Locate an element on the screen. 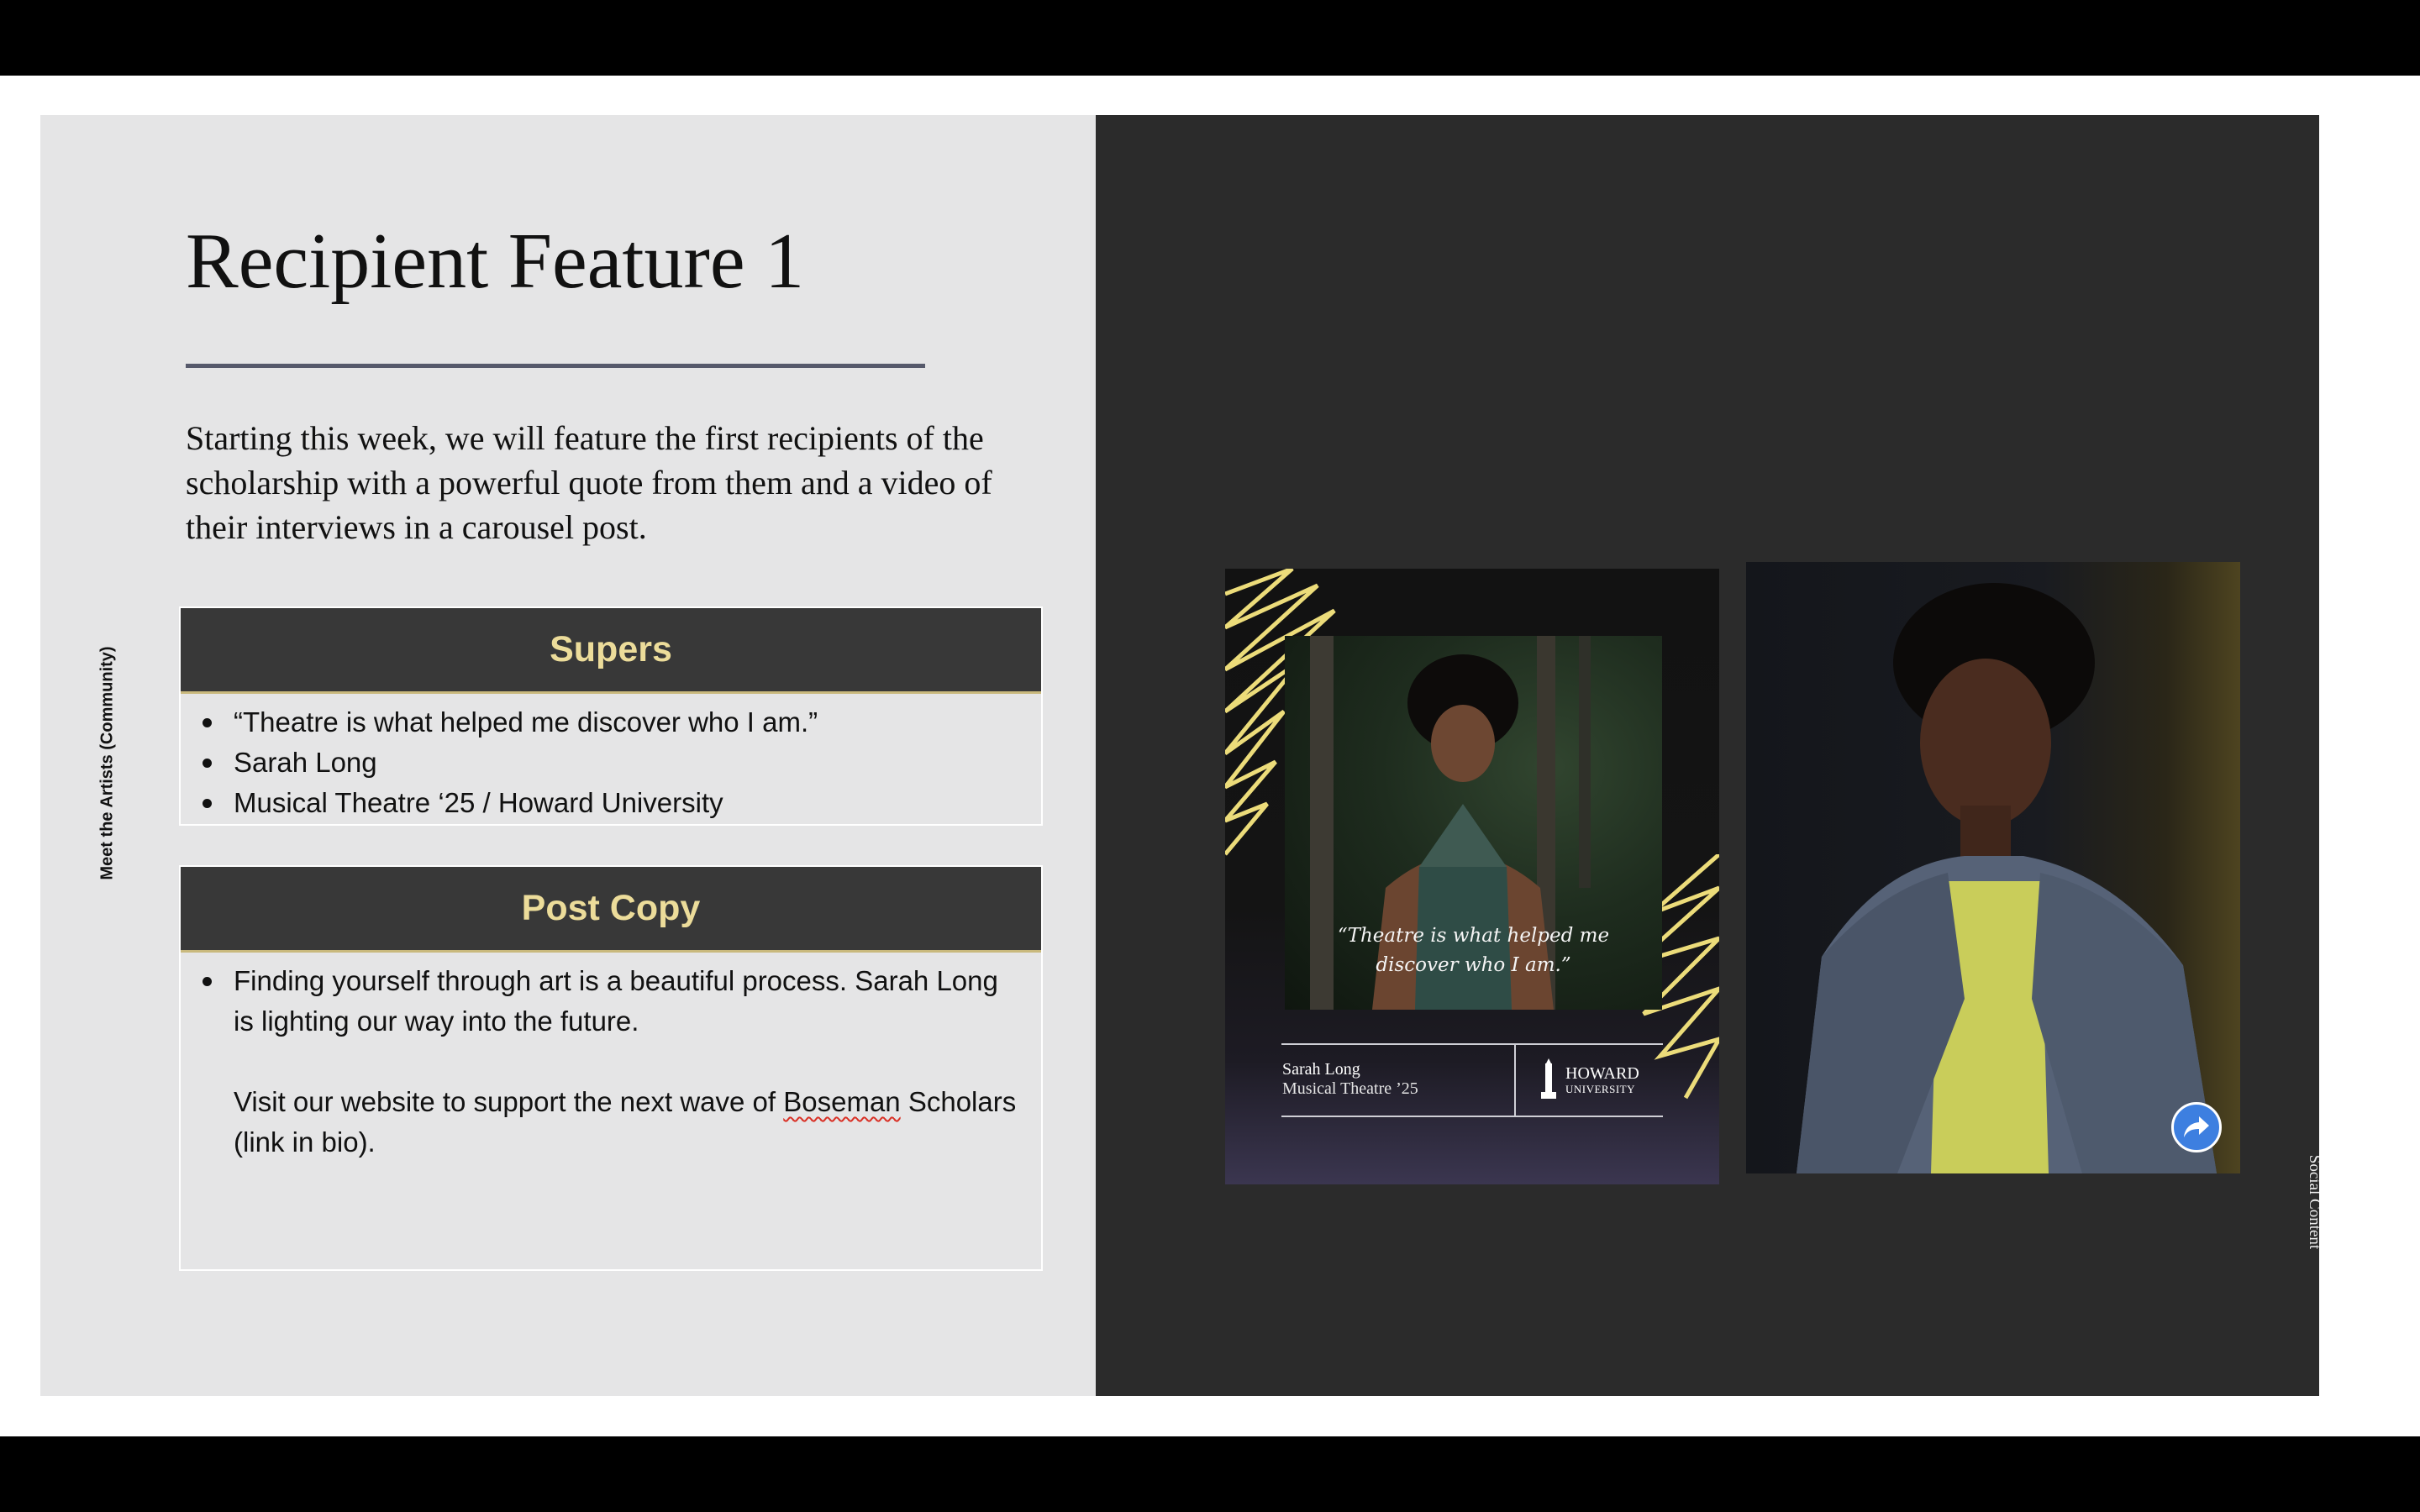  post-copy-header-label: Post Copy is located at coordinates (611, 908).